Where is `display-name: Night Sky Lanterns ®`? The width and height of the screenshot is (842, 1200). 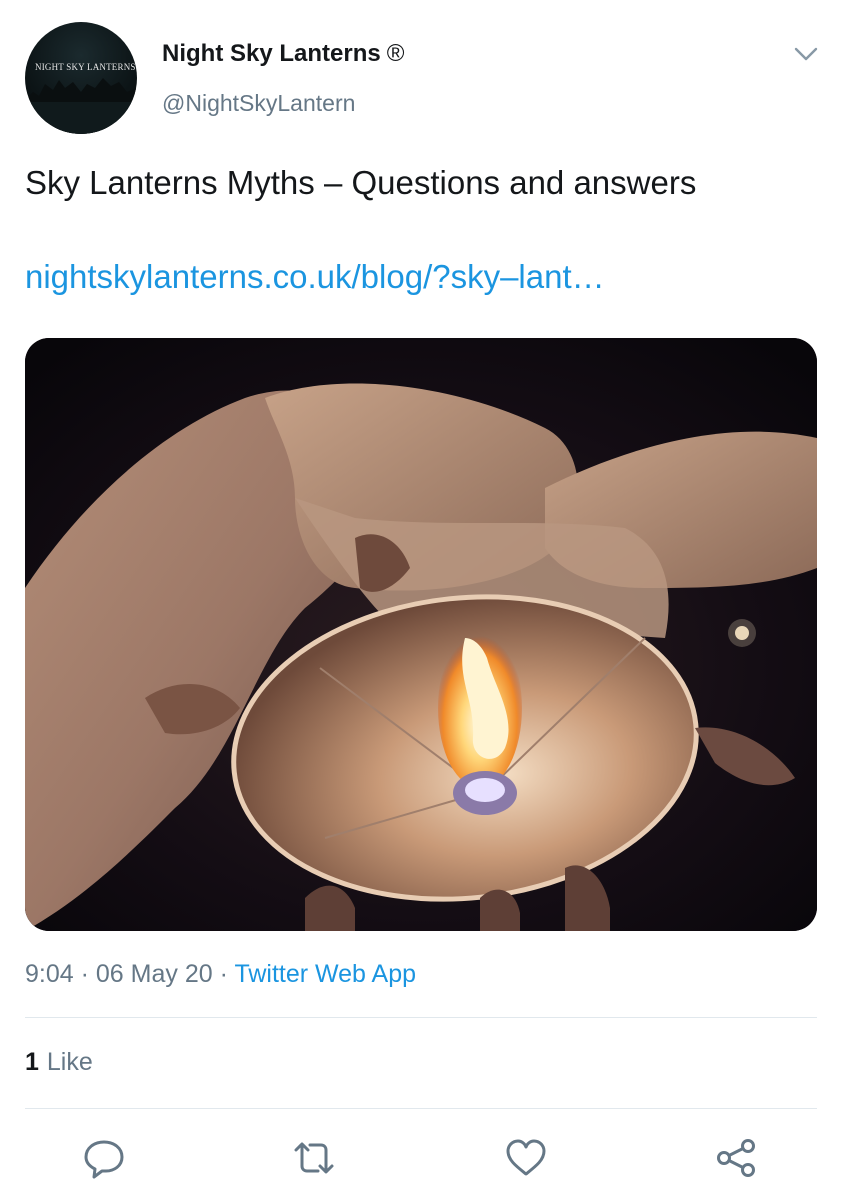 display-name: Night Sky Lanterns ® is located at coordinates (283, 54).